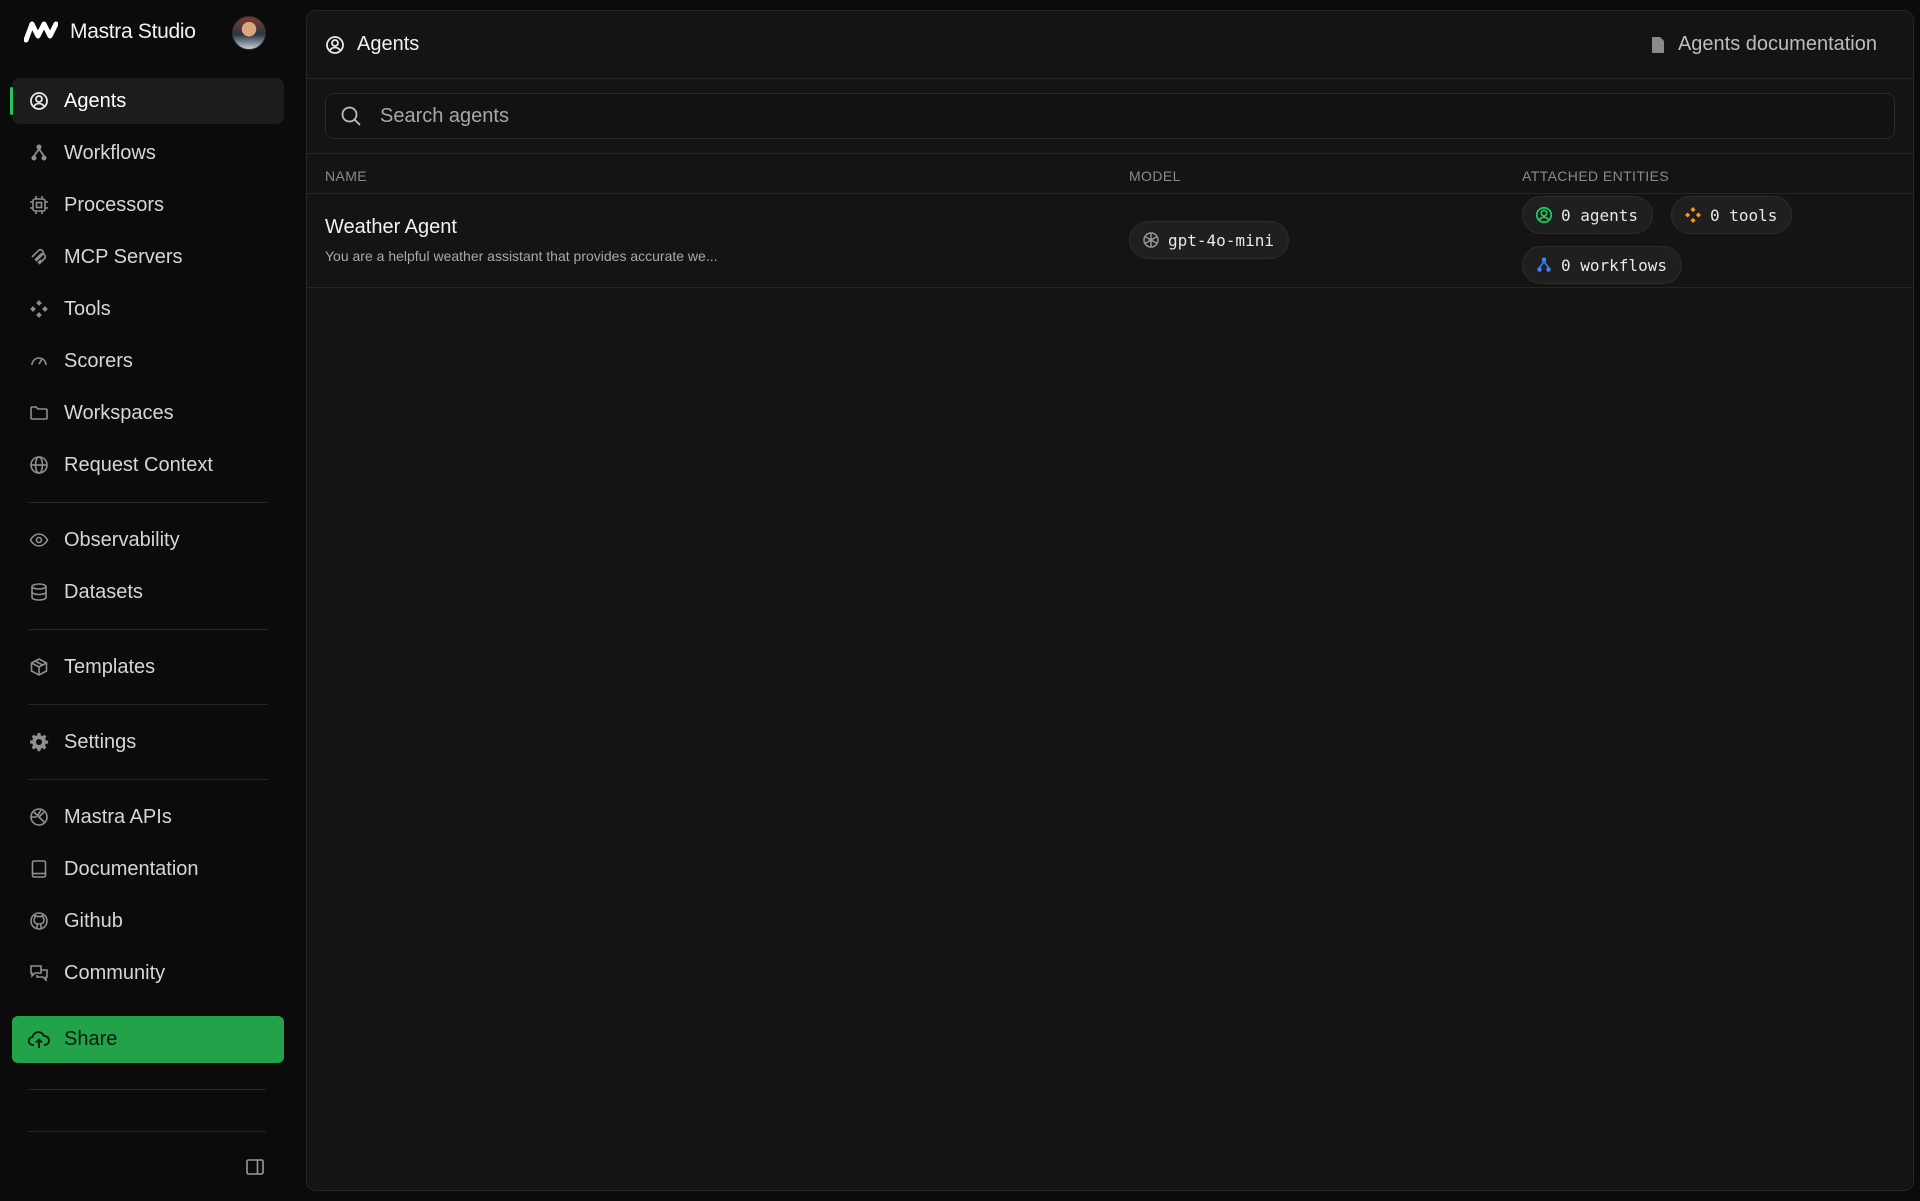 This screenshot has width=1920, height=1201. I want to click on sidebar-item-request-context: Request Context, so click(148, 465).